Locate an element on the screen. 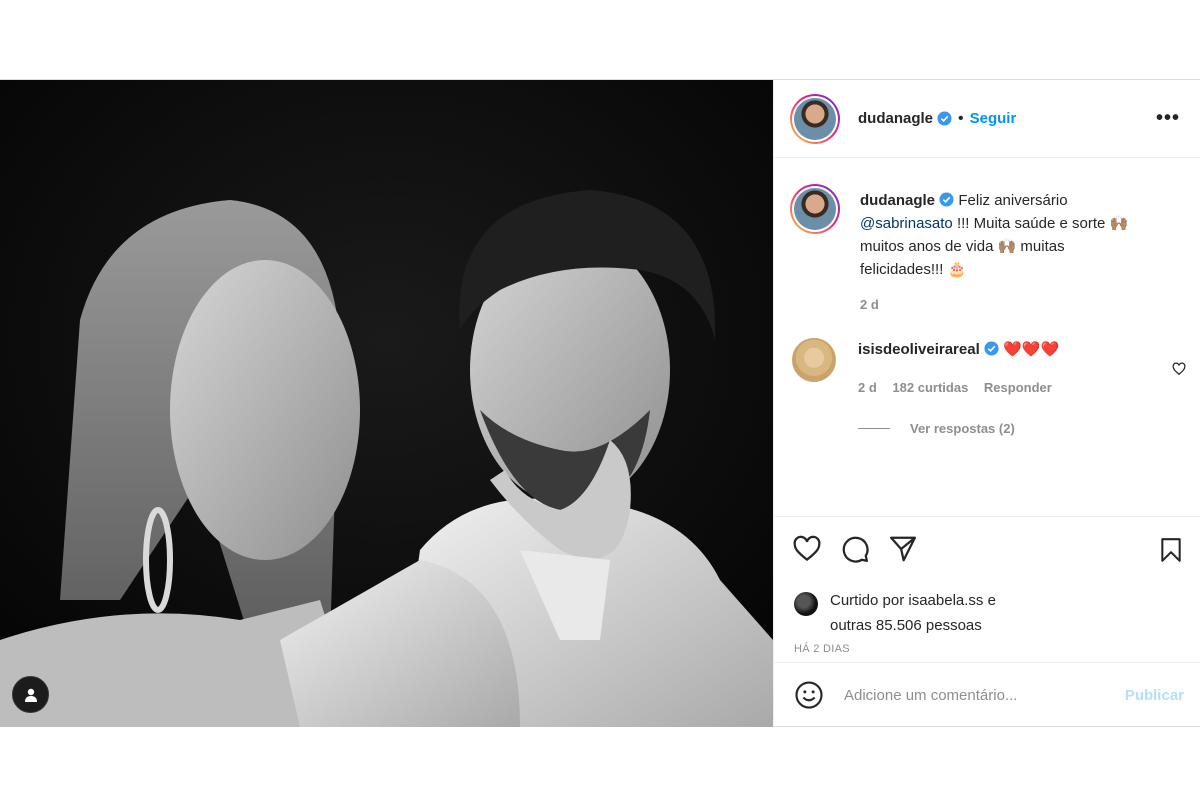 This screenshot has height=800, width=1200. likes-prefix: Curtido por is located at coordinates (869, 600).